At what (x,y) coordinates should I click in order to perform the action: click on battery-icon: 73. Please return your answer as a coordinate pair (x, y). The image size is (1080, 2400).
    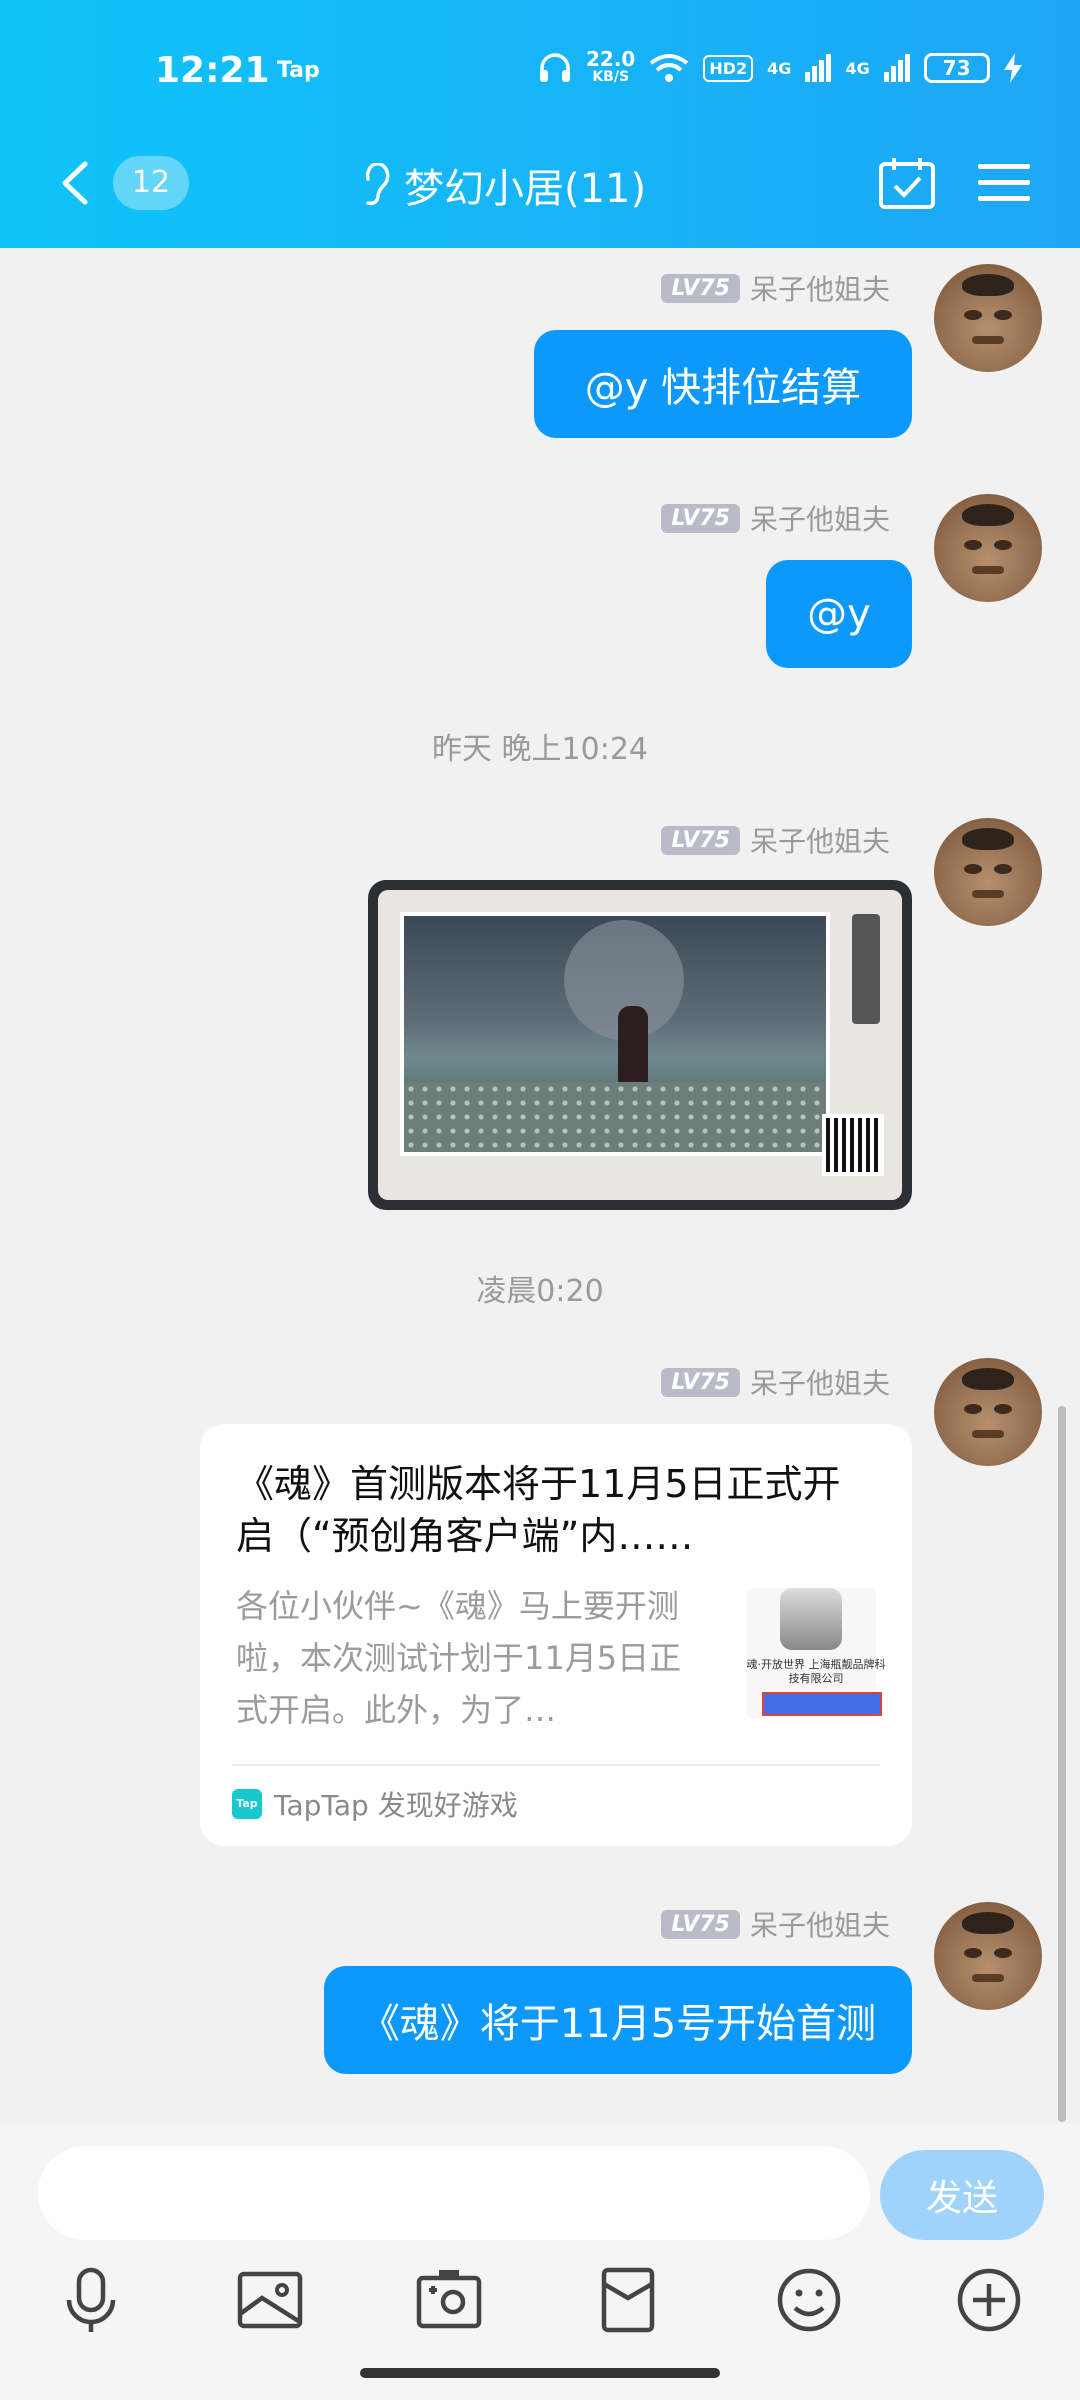
    Looking at the image, I should click on (956, 68).